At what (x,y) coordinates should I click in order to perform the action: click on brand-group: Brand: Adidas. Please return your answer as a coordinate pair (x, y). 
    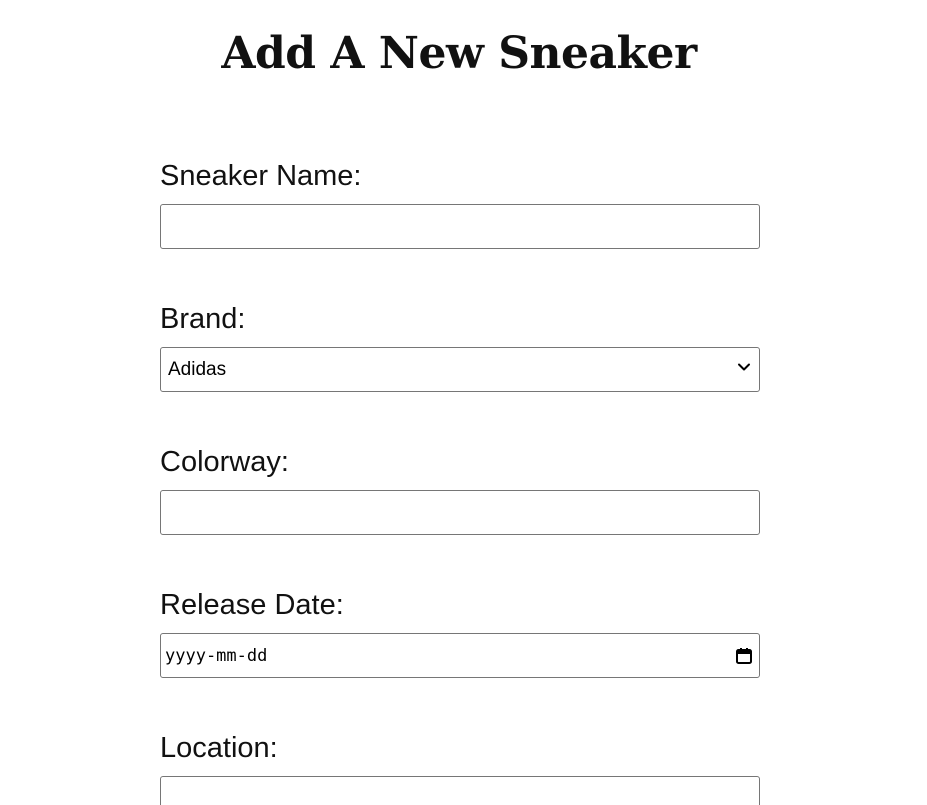
    Looking at the image, I should click on (460, 346).